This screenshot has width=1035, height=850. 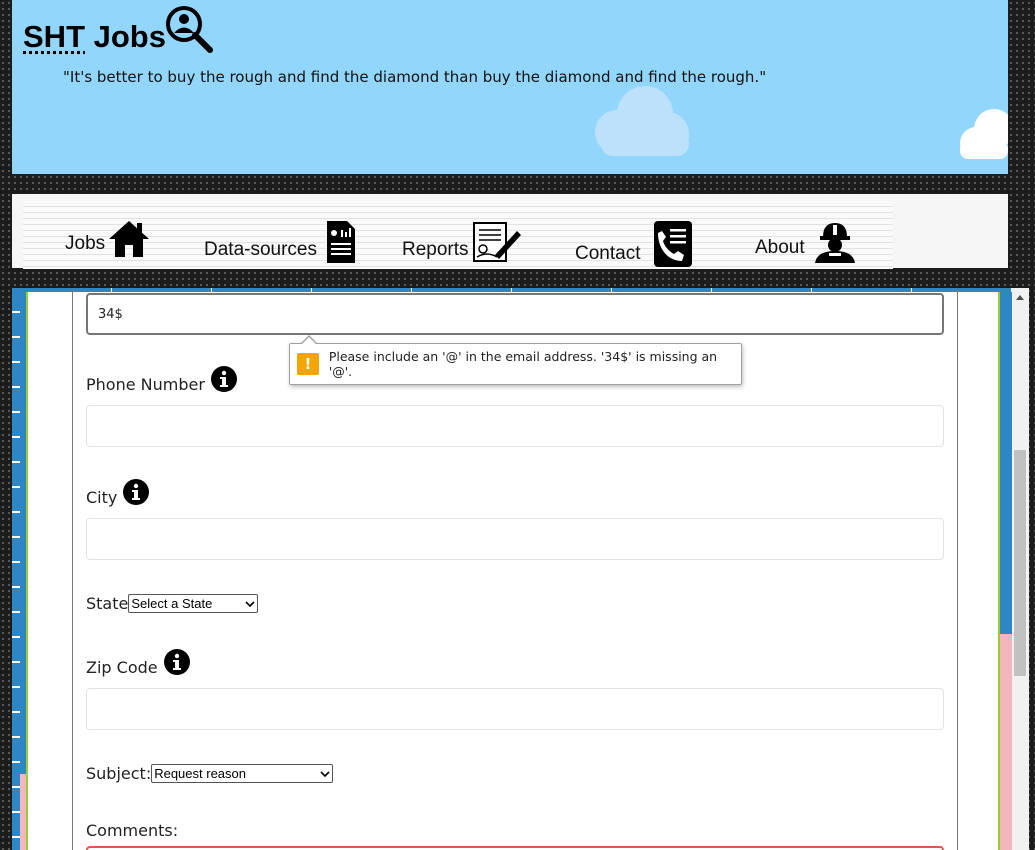 I want to click on zip-label-text: Zip Code, so click(x=122, y=667).